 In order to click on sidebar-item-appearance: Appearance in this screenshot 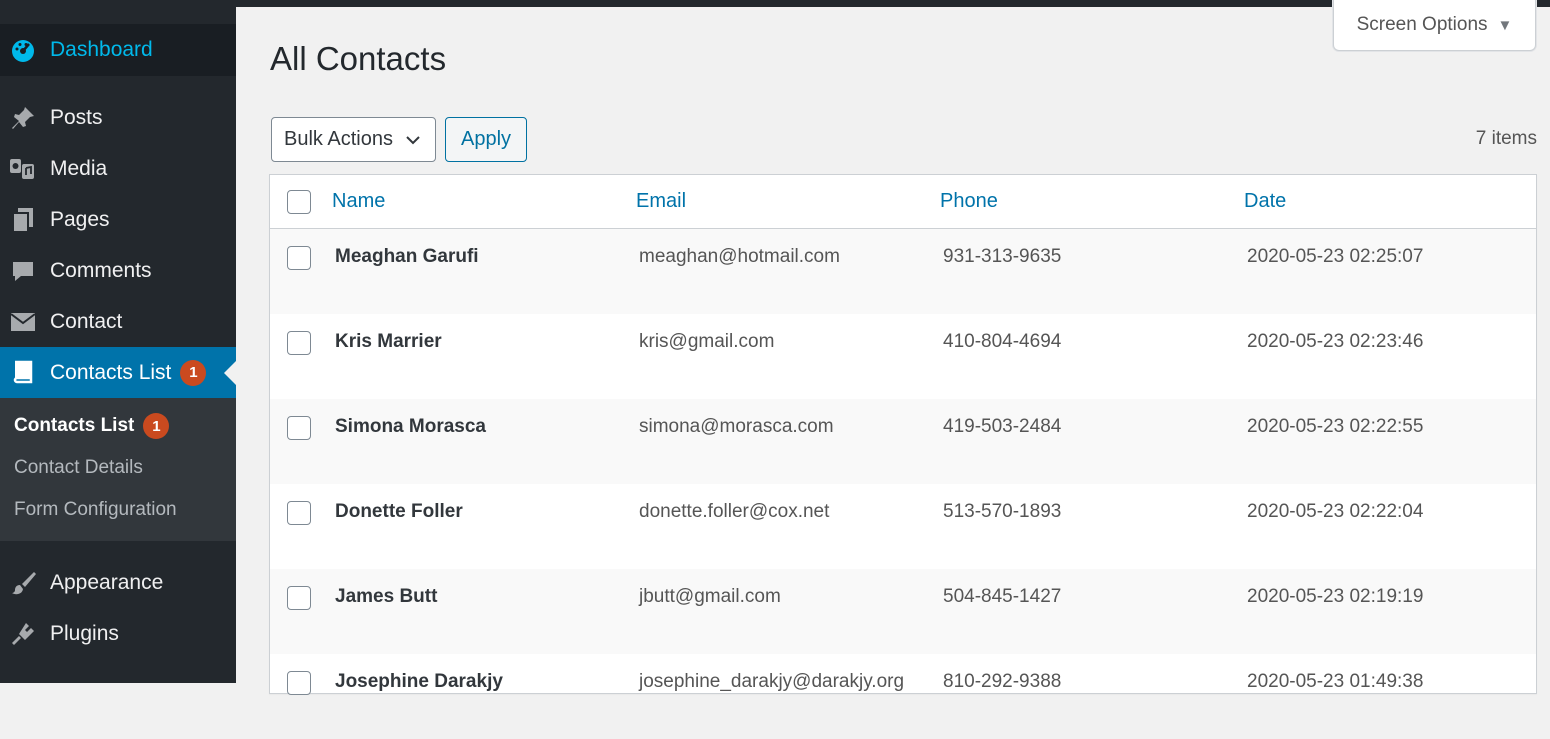, I will do `click(118, 582)`.